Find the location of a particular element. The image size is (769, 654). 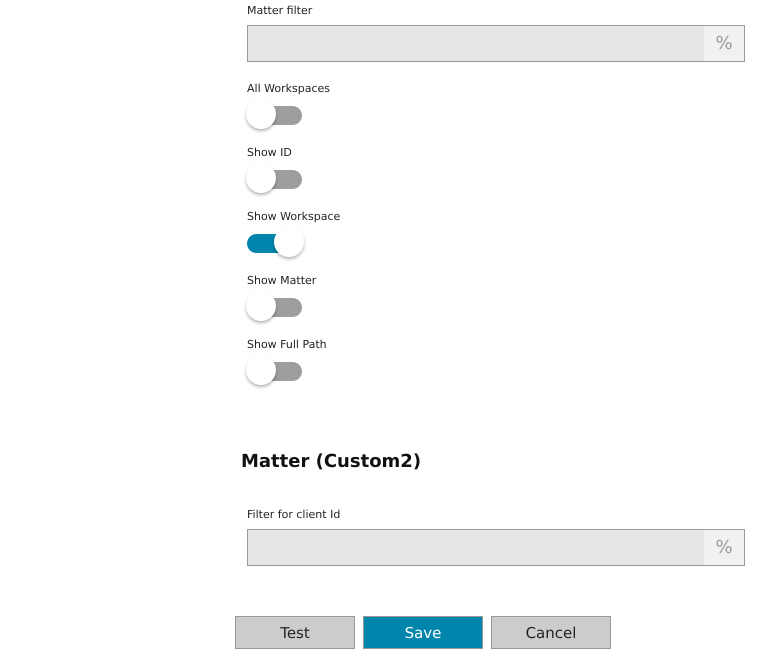

field-label: Matter filter is located at coordinates (279, 11).